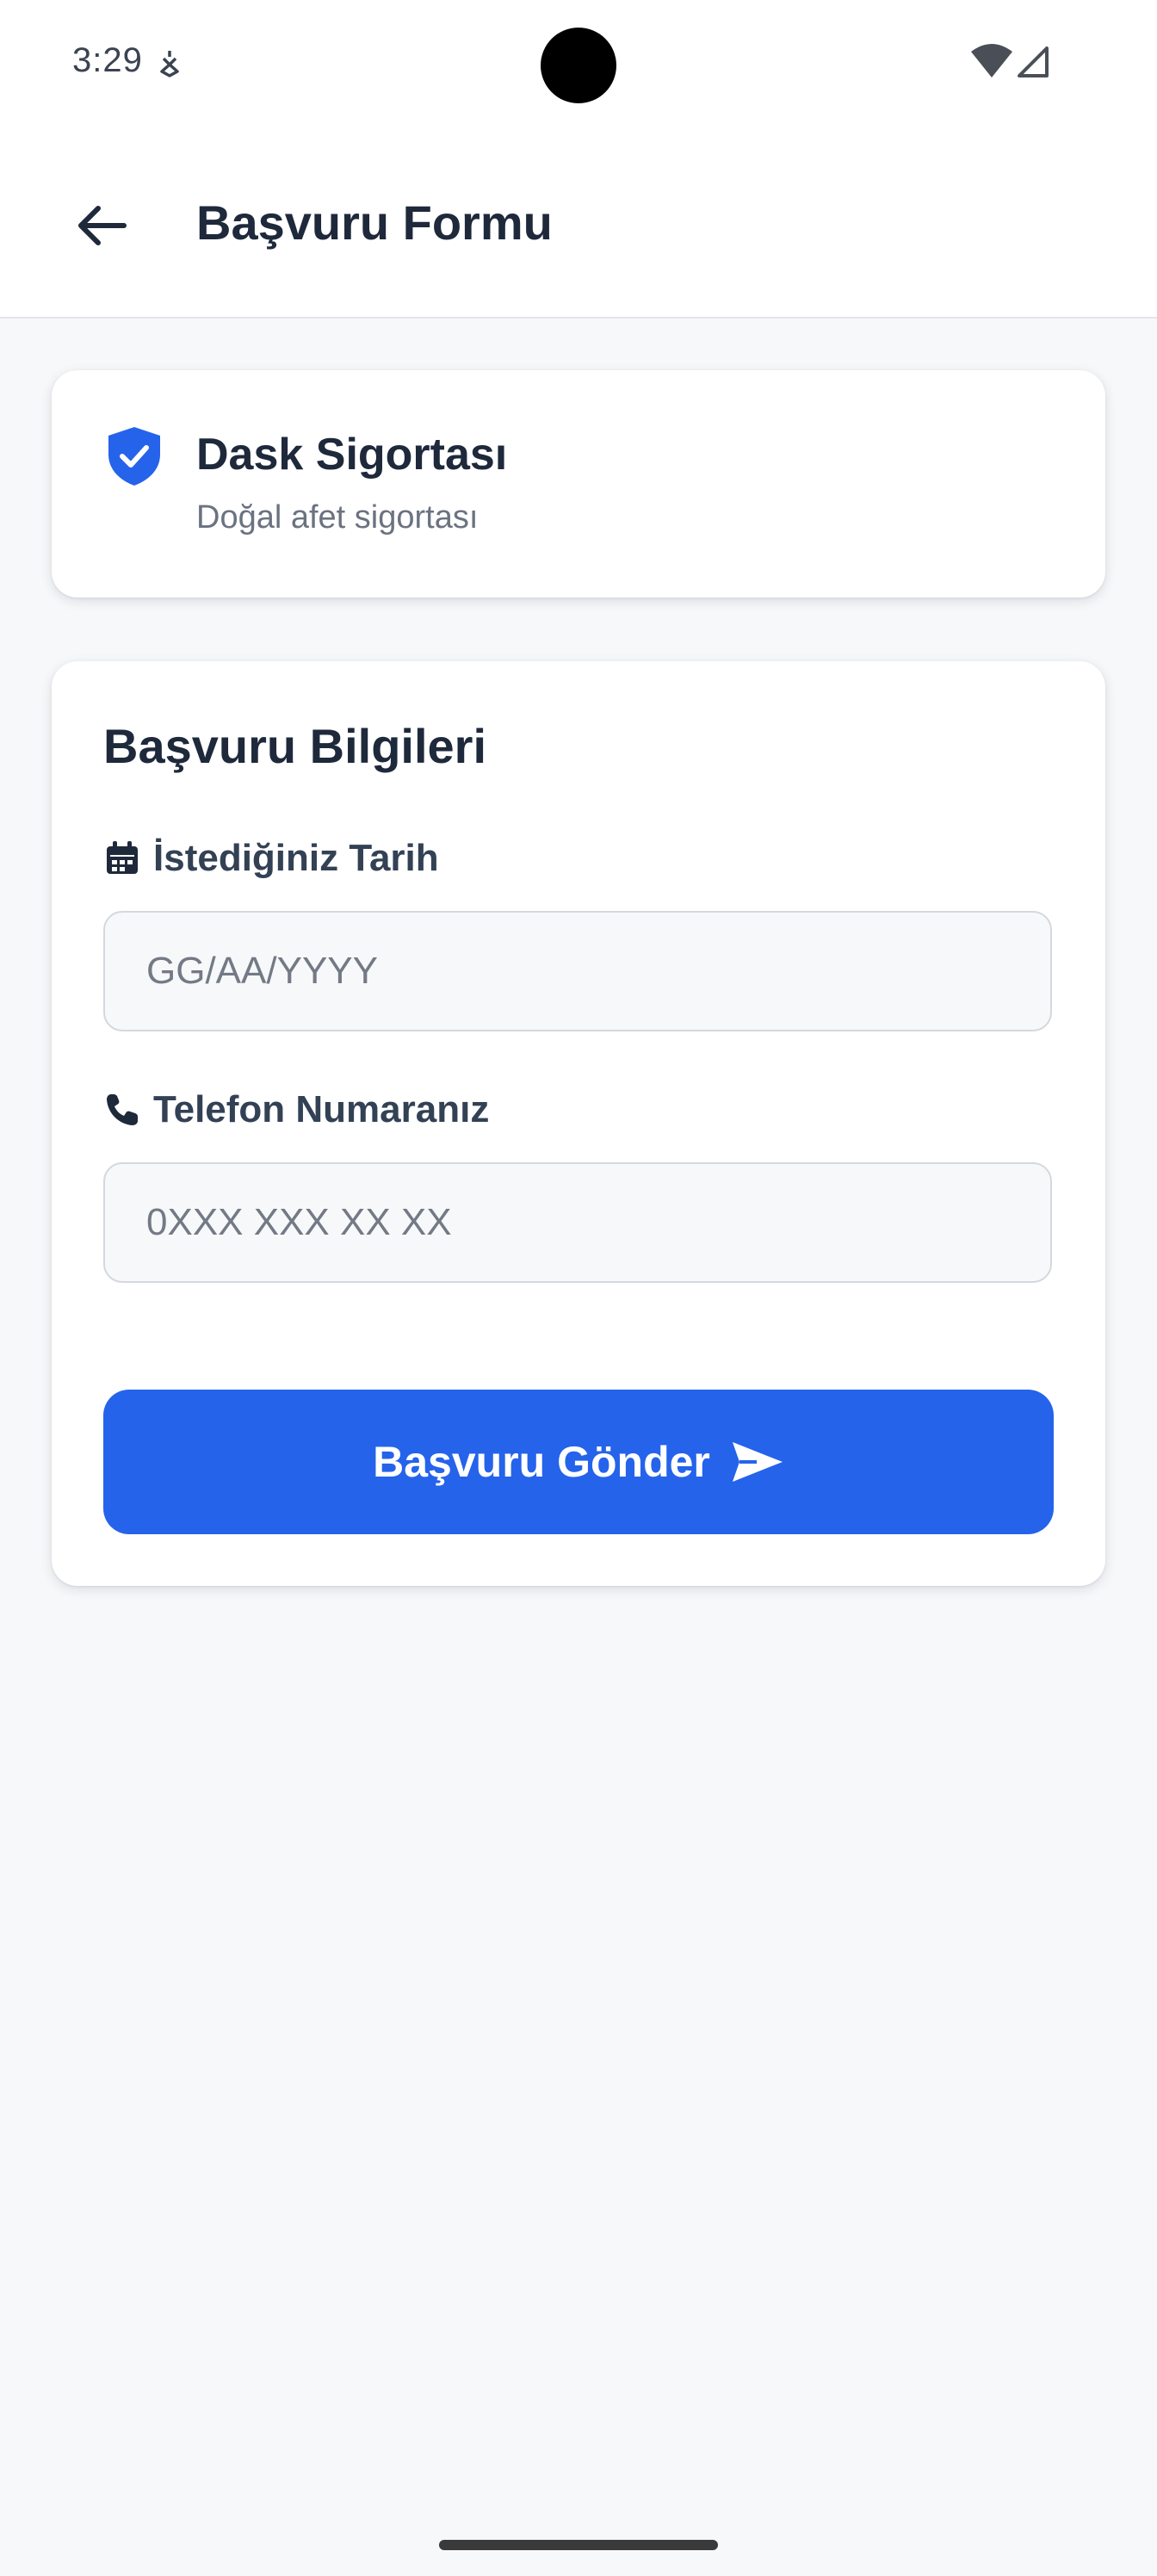 Image resolution: width=1157 pixels, height=2576 pixels. What do you see at coordinates (541, 1462) in the screenshot?
I see `submit-button-label: Başvuru Gönder` at bounding box center [541, 1462].